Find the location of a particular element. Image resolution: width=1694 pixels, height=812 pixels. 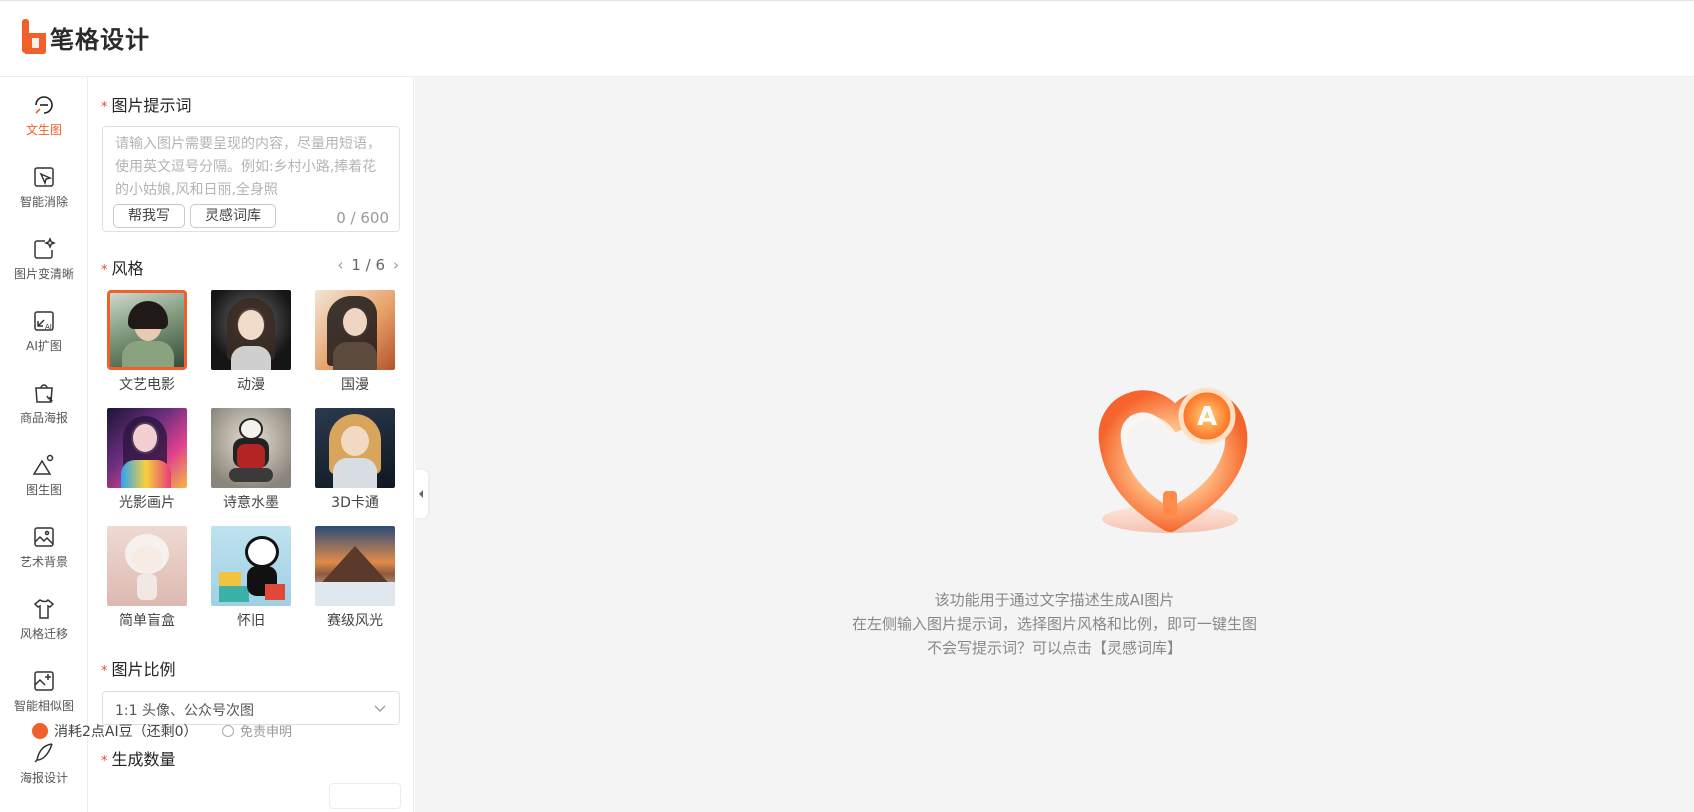

style-pager: ‹ 1 / 6 › is located at coordinates (368, 265).